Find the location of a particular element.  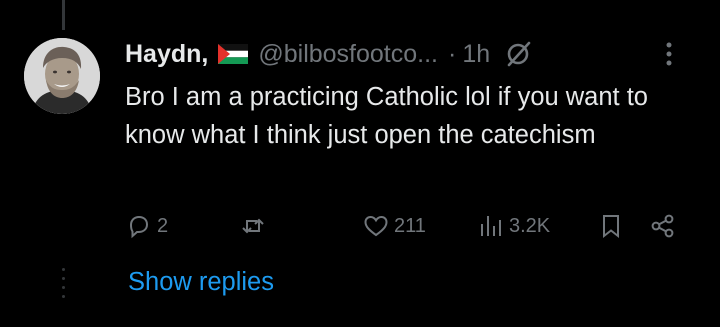

reply-button: 2 is located at coordinates (146, 226).